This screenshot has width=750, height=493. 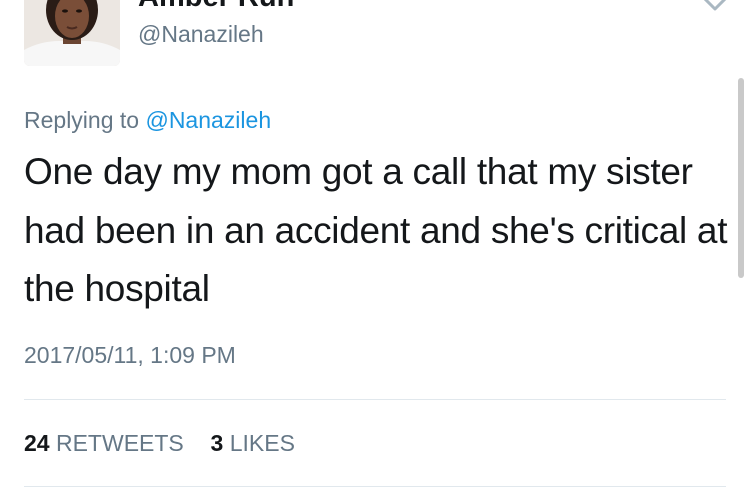 I want to click on retweets-count: 24, so click(x=37, y=443).